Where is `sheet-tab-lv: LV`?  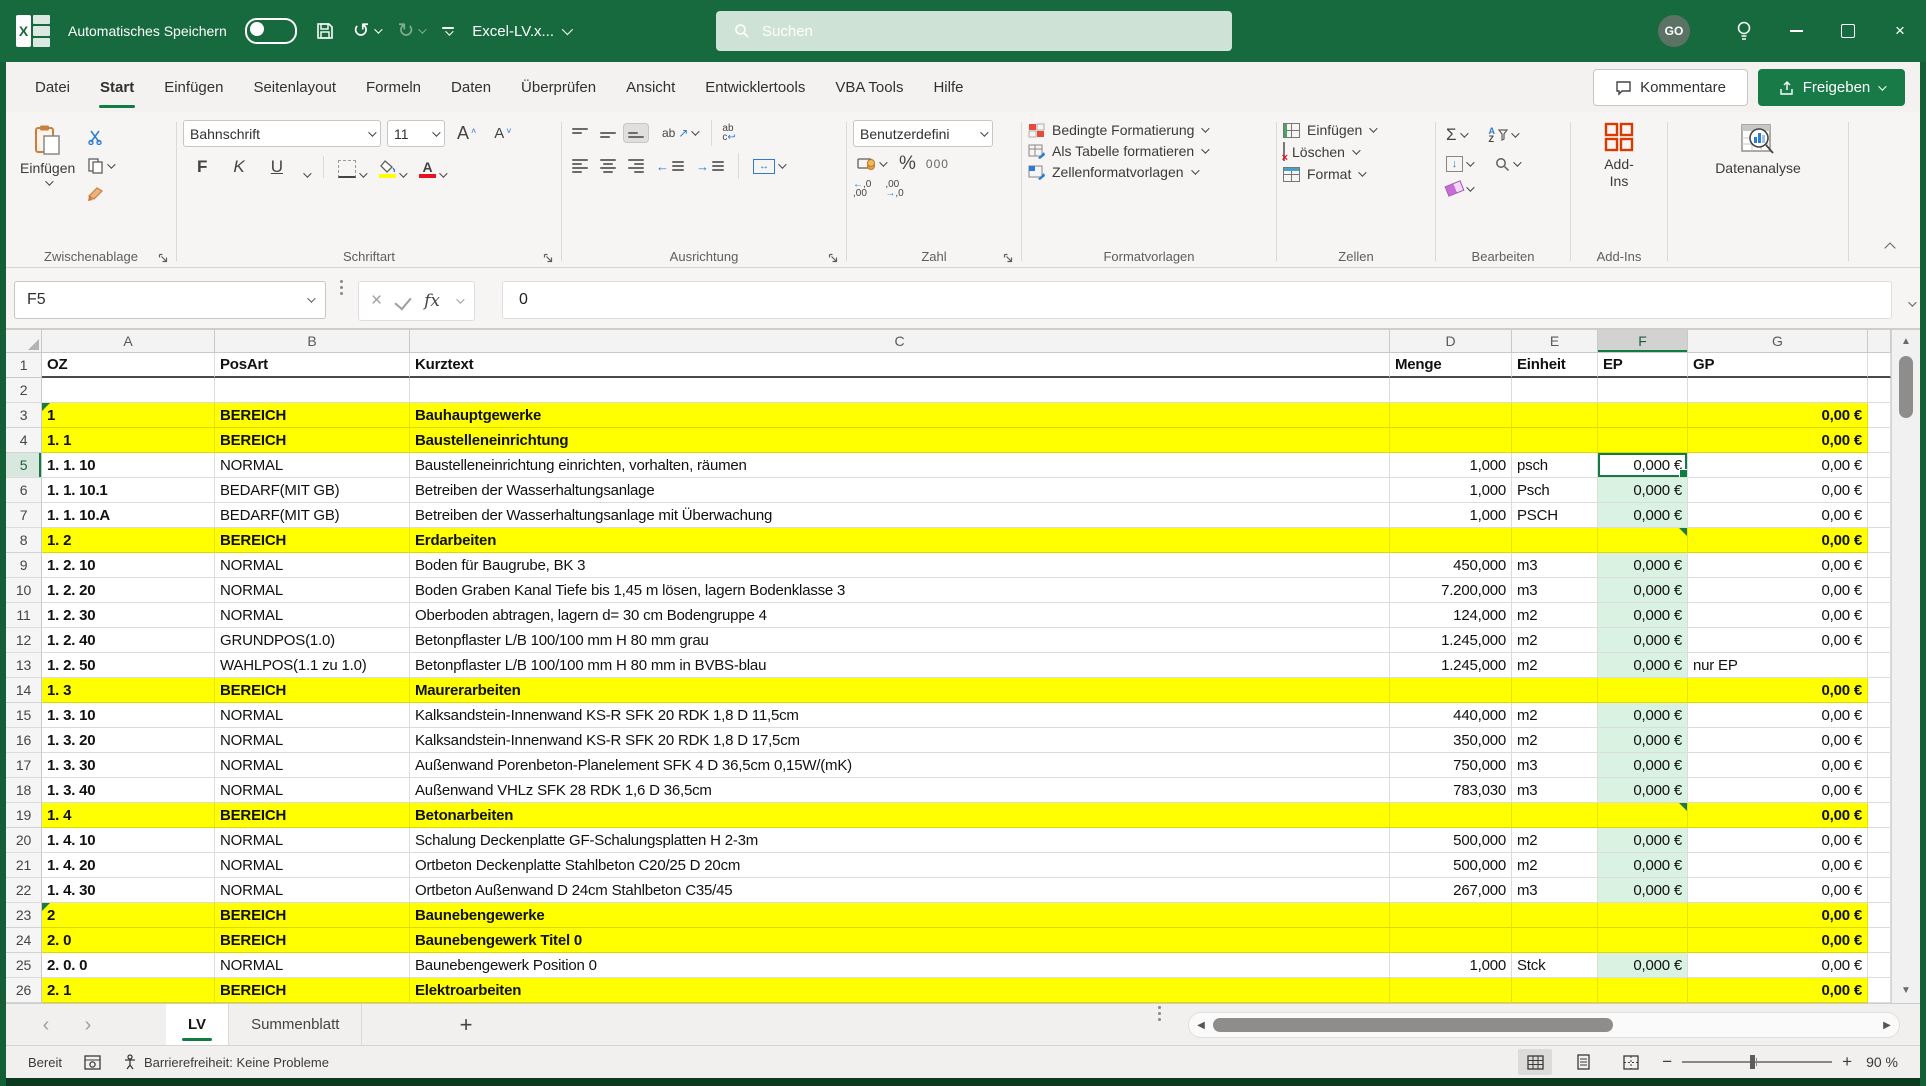
sheet-tab-lv: LV is located at coordinates (198, 1024).